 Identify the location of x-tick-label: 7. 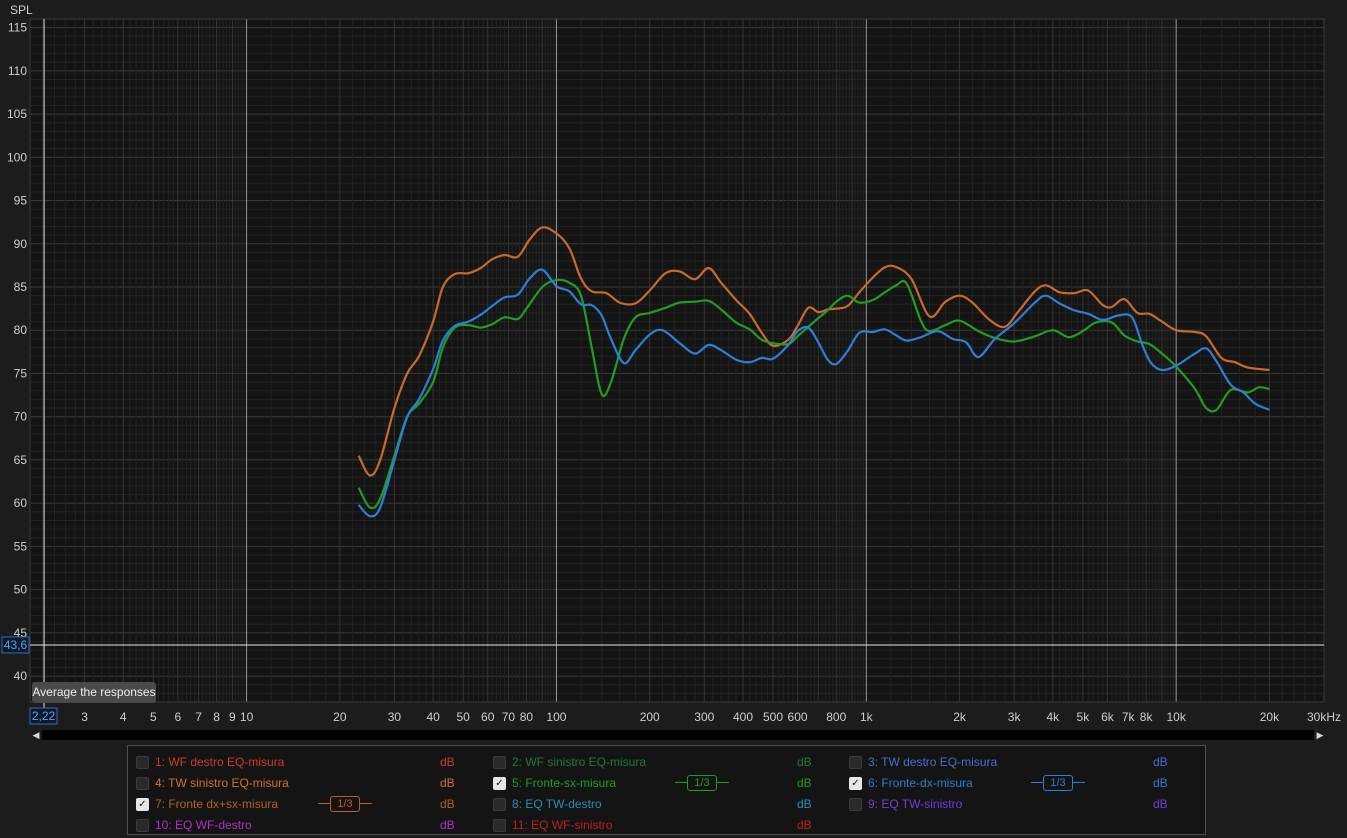
(198, 717).